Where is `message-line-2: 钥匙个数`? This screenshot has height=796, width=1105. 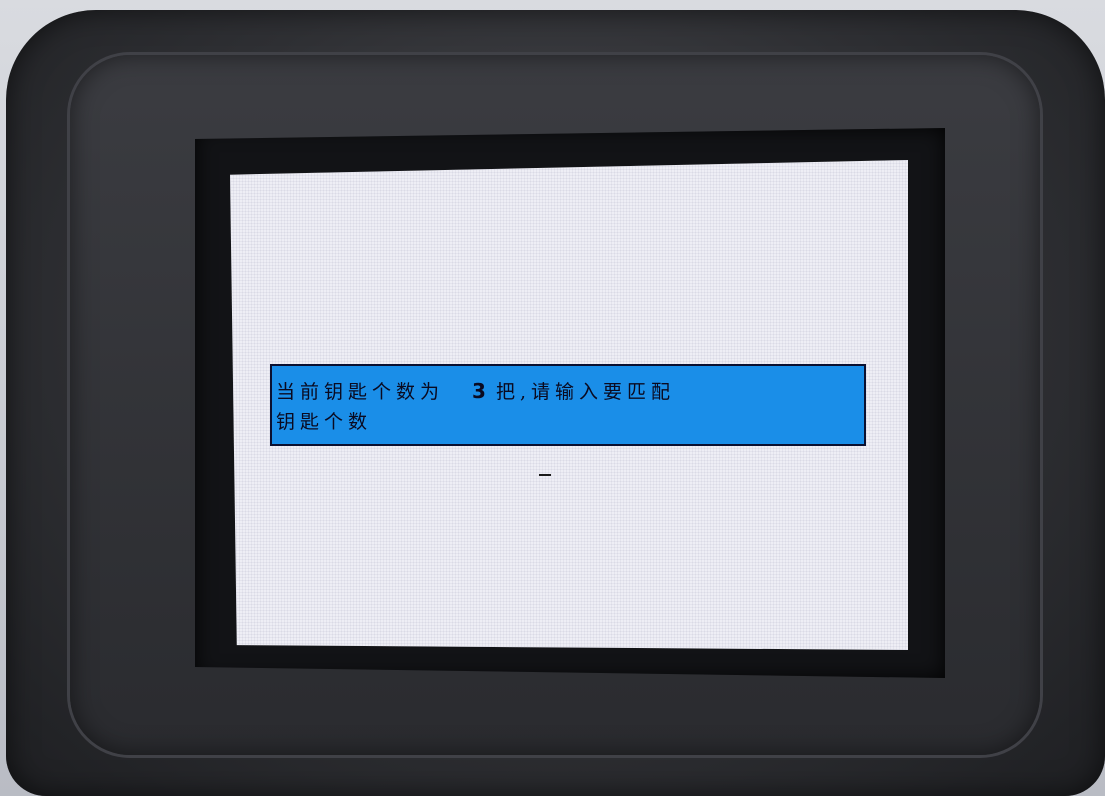 message-line-2: 钥匙个数 is located at coordinates (324, 422).